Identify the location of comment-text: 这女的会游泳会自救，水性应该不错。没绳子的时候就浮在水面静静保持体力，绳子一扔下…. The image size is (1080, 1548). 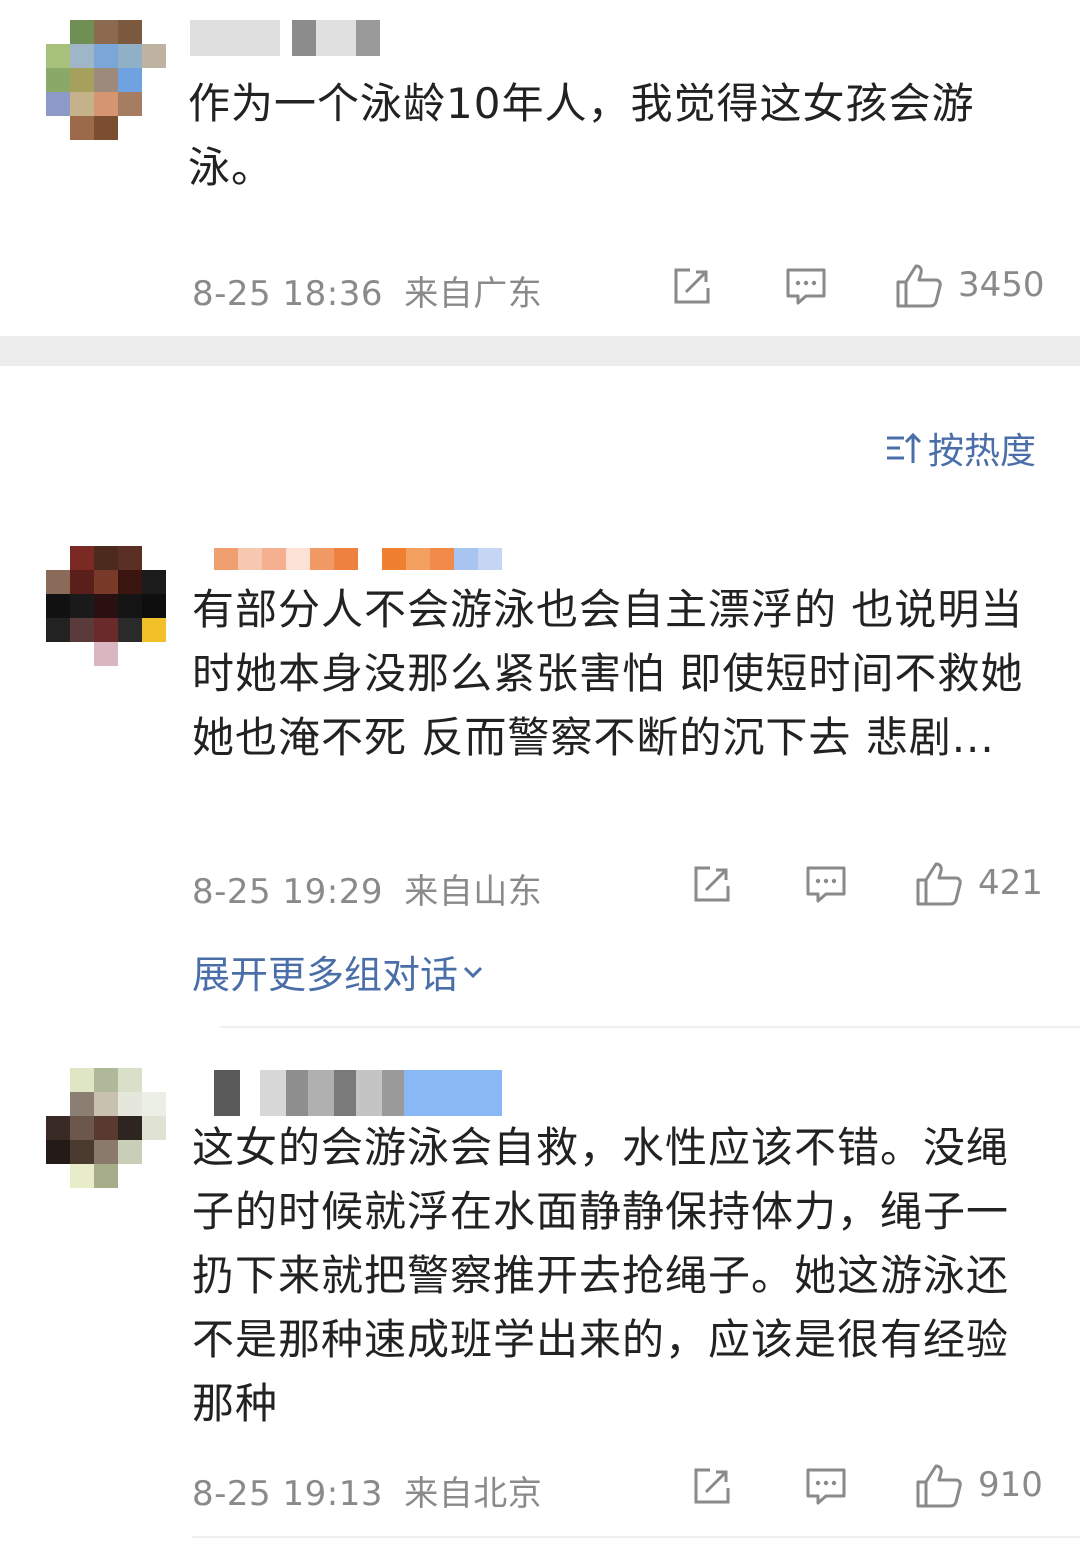
(601, 1275).